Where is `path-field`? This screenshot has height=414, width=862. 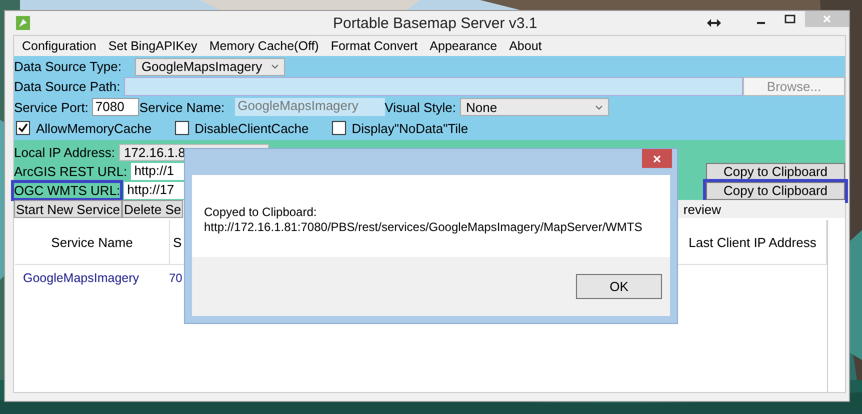
path-field is located at coordinates (433, 86).